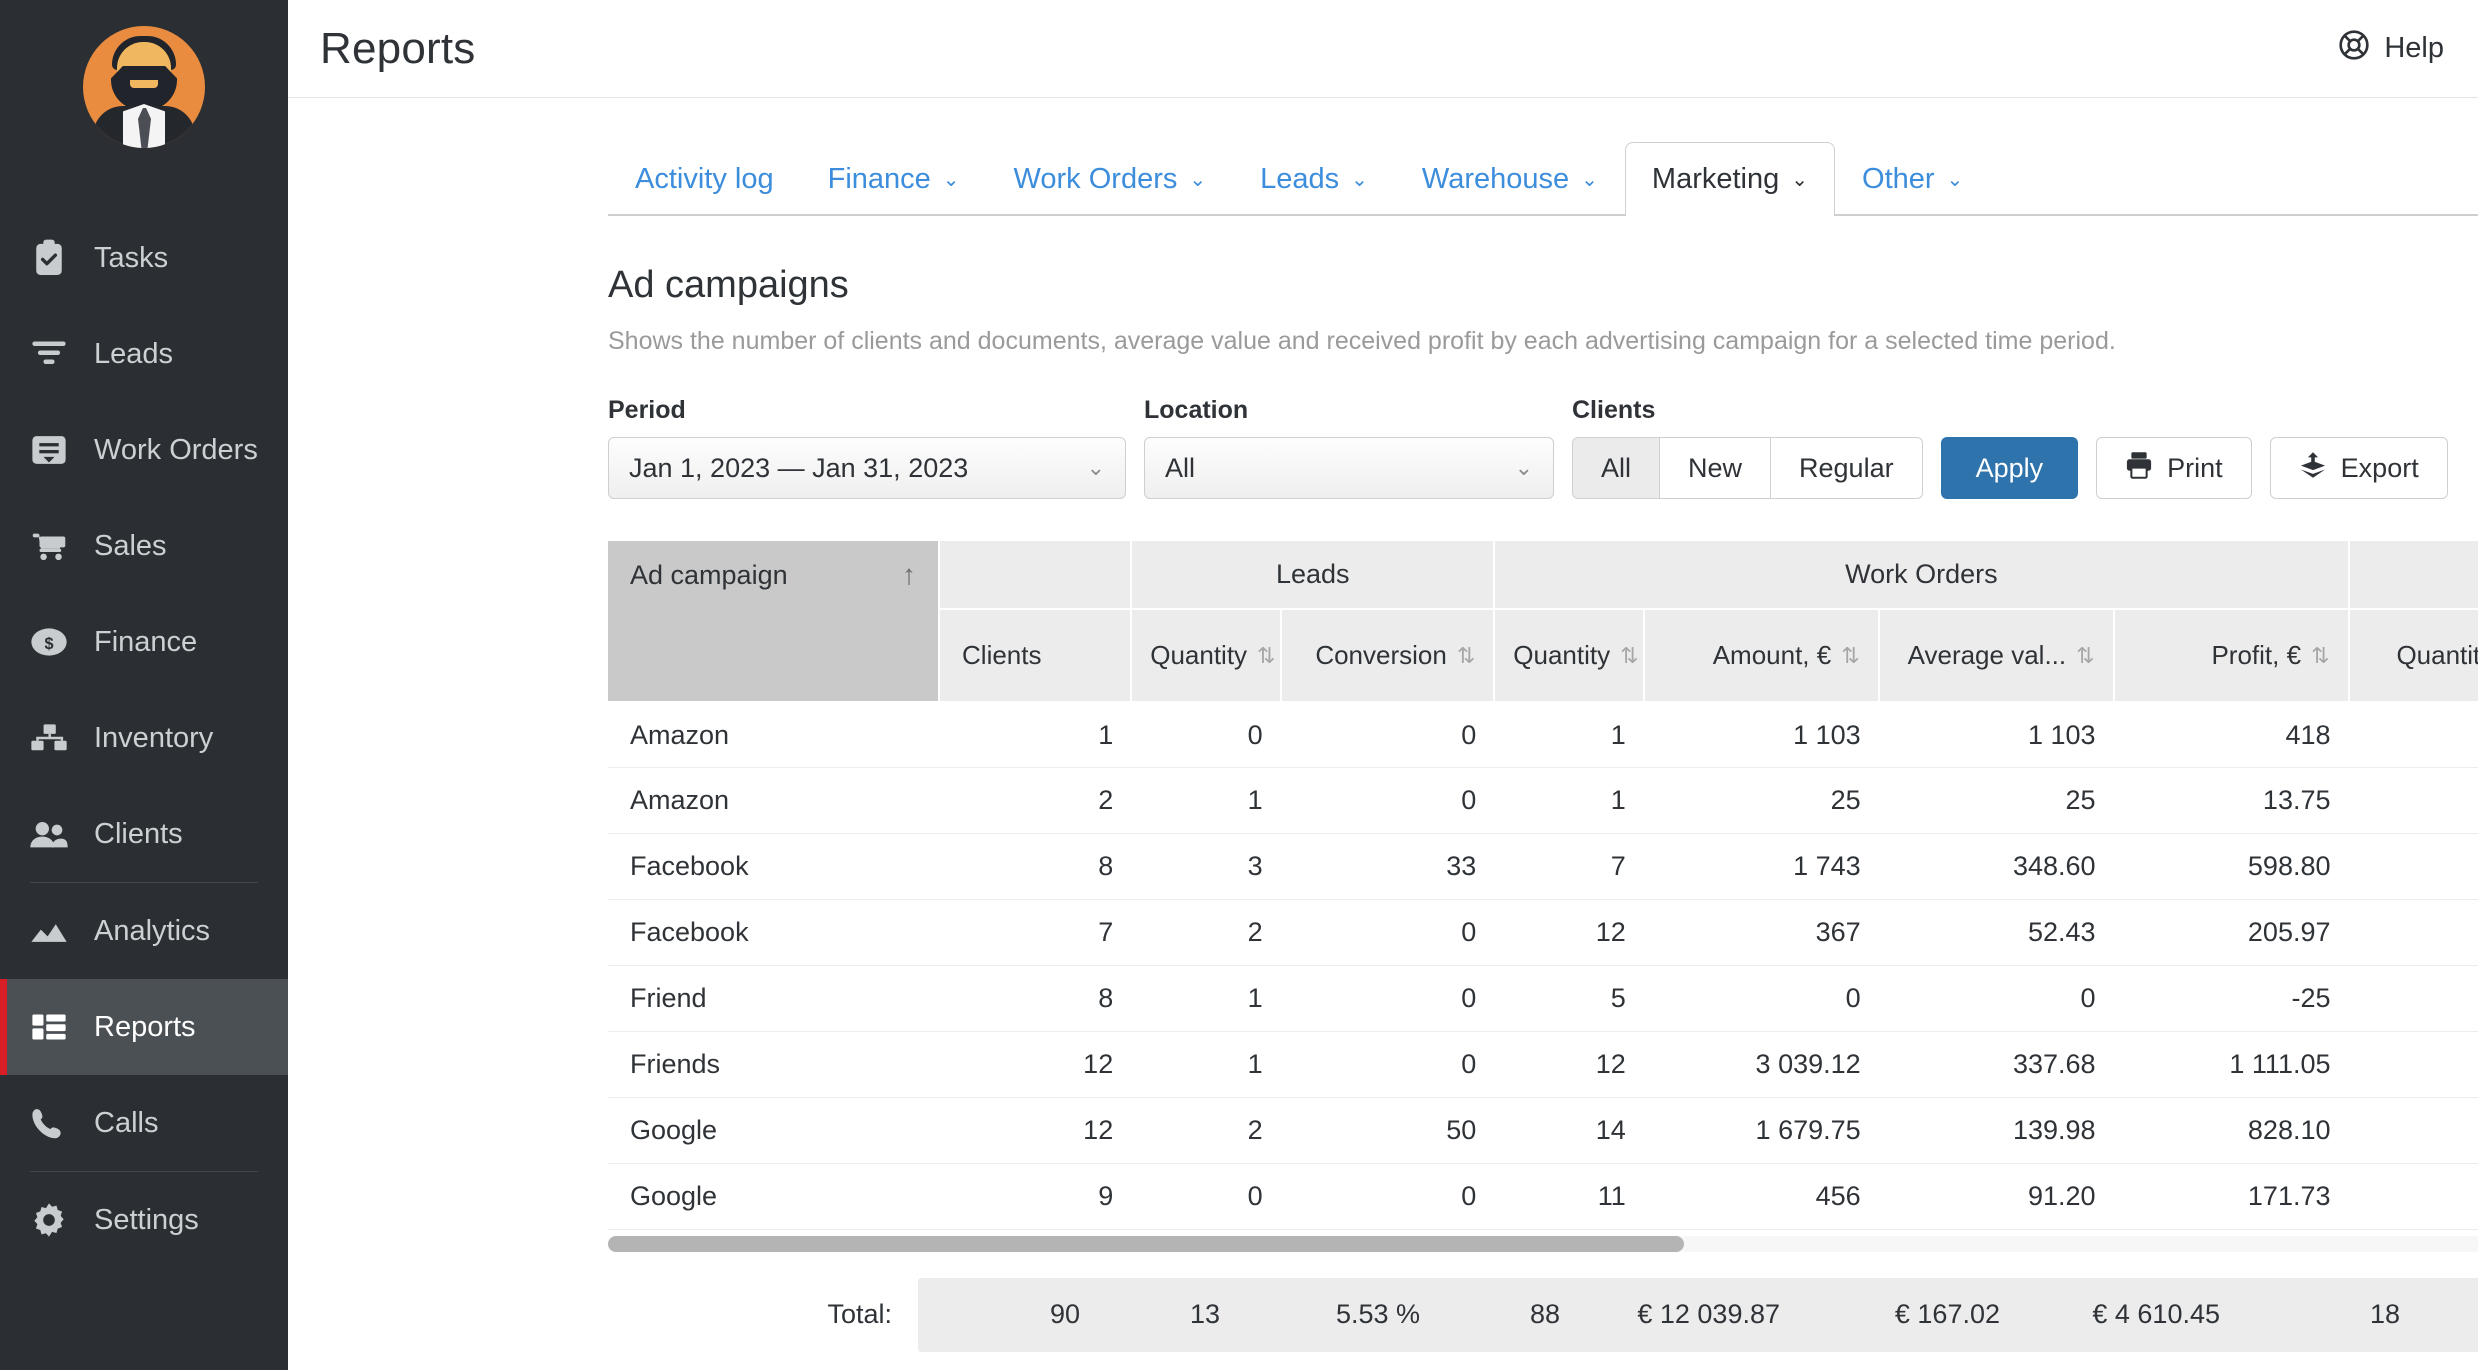 The height and width of the screenshot is (1370, 2478). I want to click on cell-clients: 1, so click(1106, 735).